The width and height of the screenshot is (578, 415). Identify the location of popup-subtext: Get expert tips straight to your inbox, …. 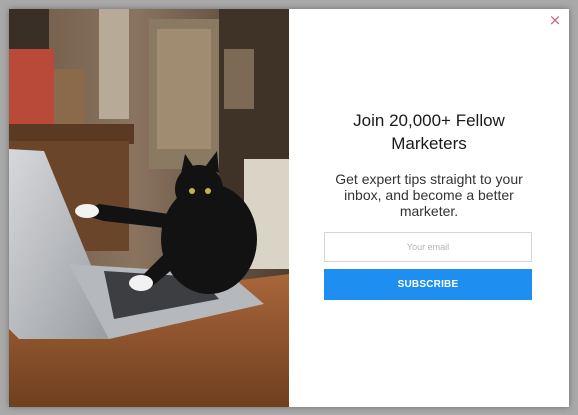
(429, 195).